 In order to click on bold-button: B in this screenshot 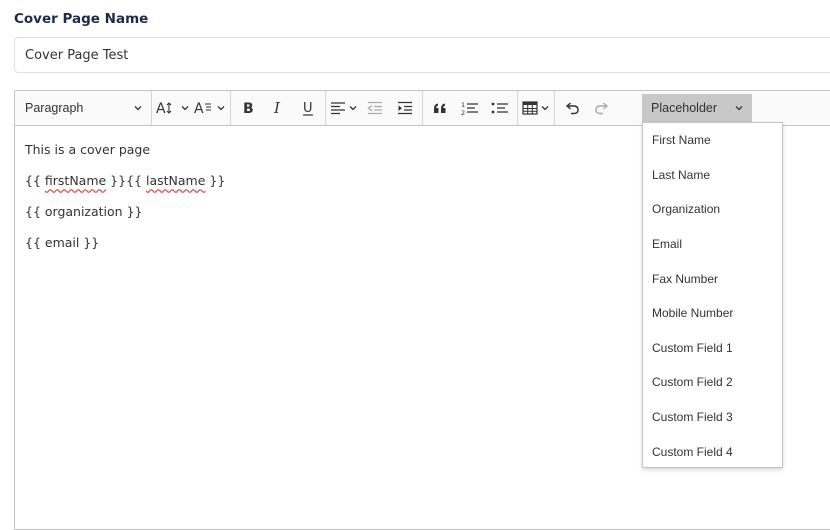, I will do `click(248, 108)`.